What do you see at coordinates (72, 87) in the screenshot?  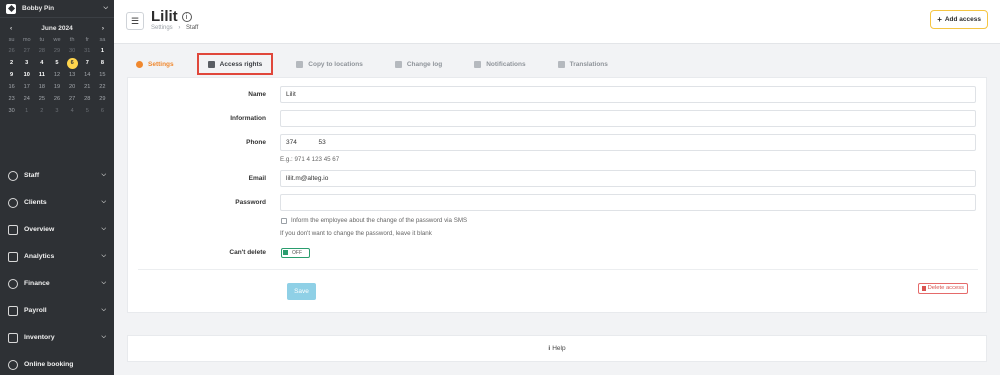 I see `calendar-day: 20` at bounding box center [72, 87].